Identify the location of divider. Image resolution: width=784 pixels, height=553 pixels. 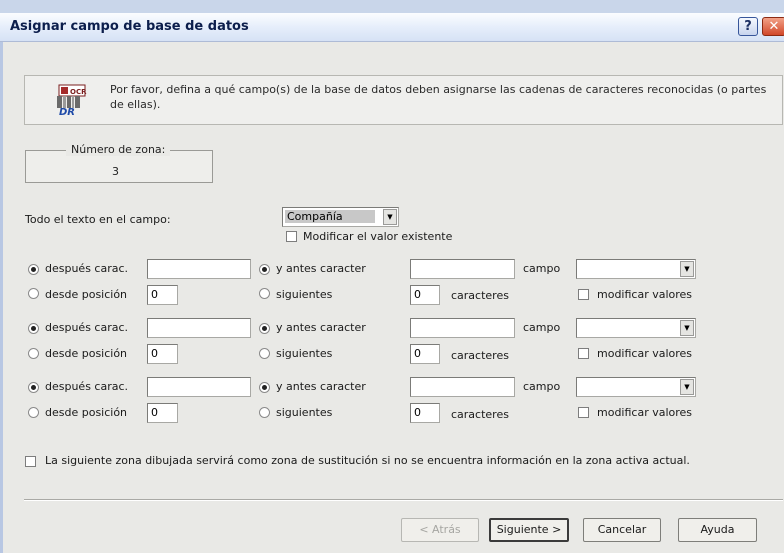
(403, 500).